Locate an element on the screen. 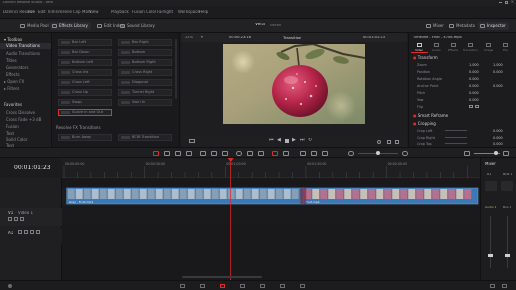  effects-library-button: Effects Library is located at coordinates (70, 26).